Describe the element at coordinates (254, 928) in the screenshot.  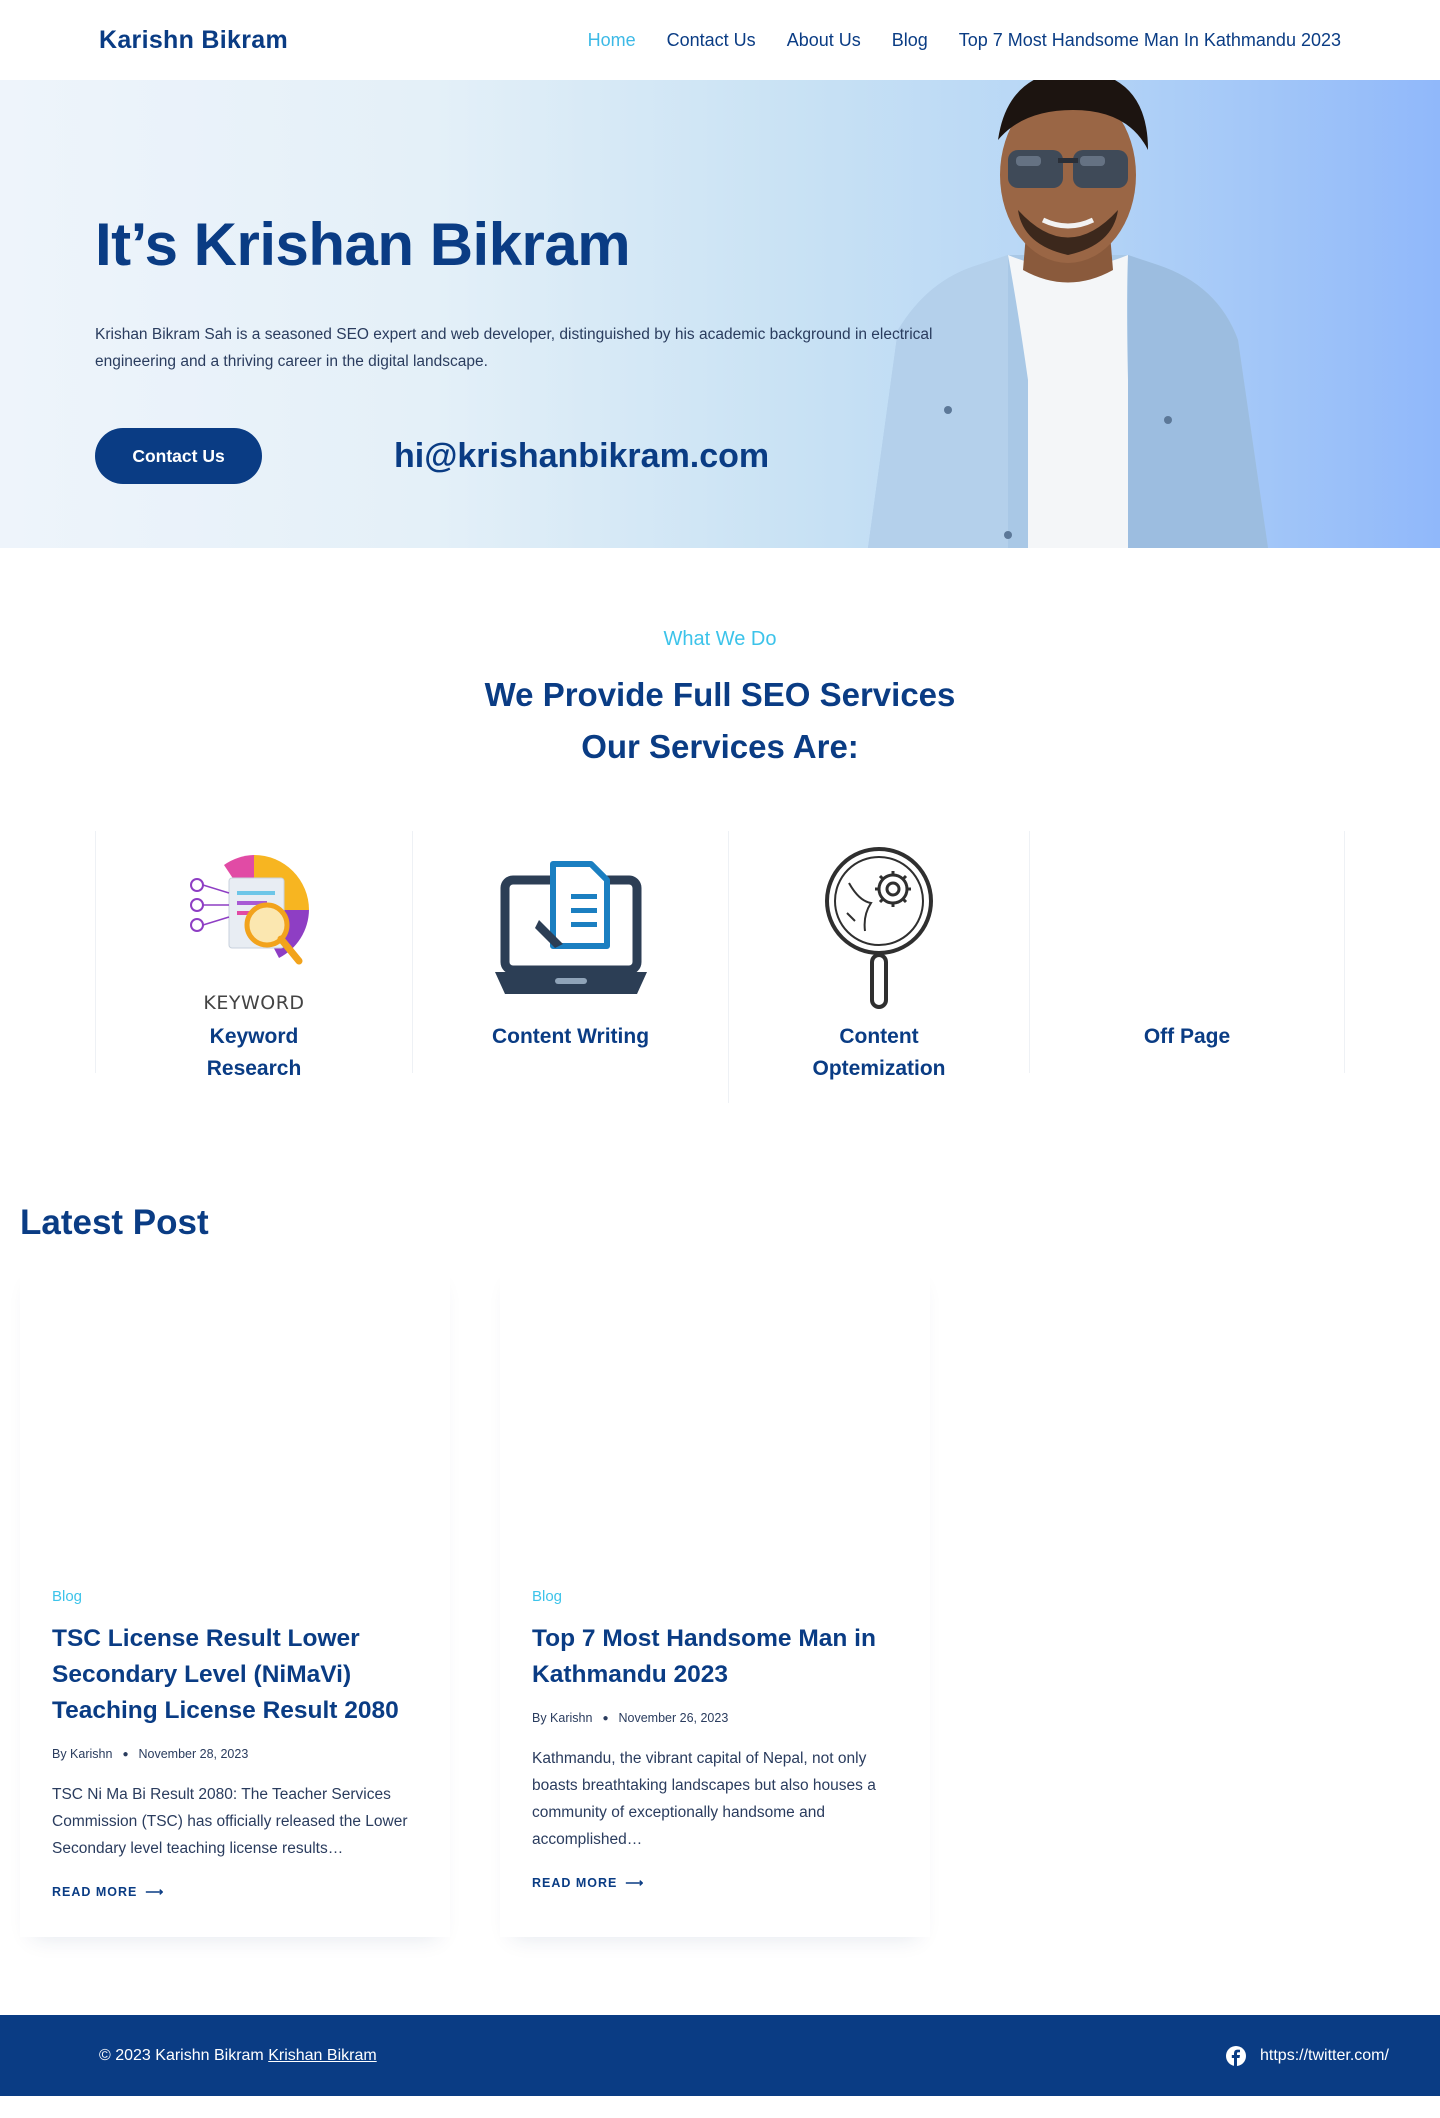
I see `keyword-research-icon: KEYWORD` at that location.